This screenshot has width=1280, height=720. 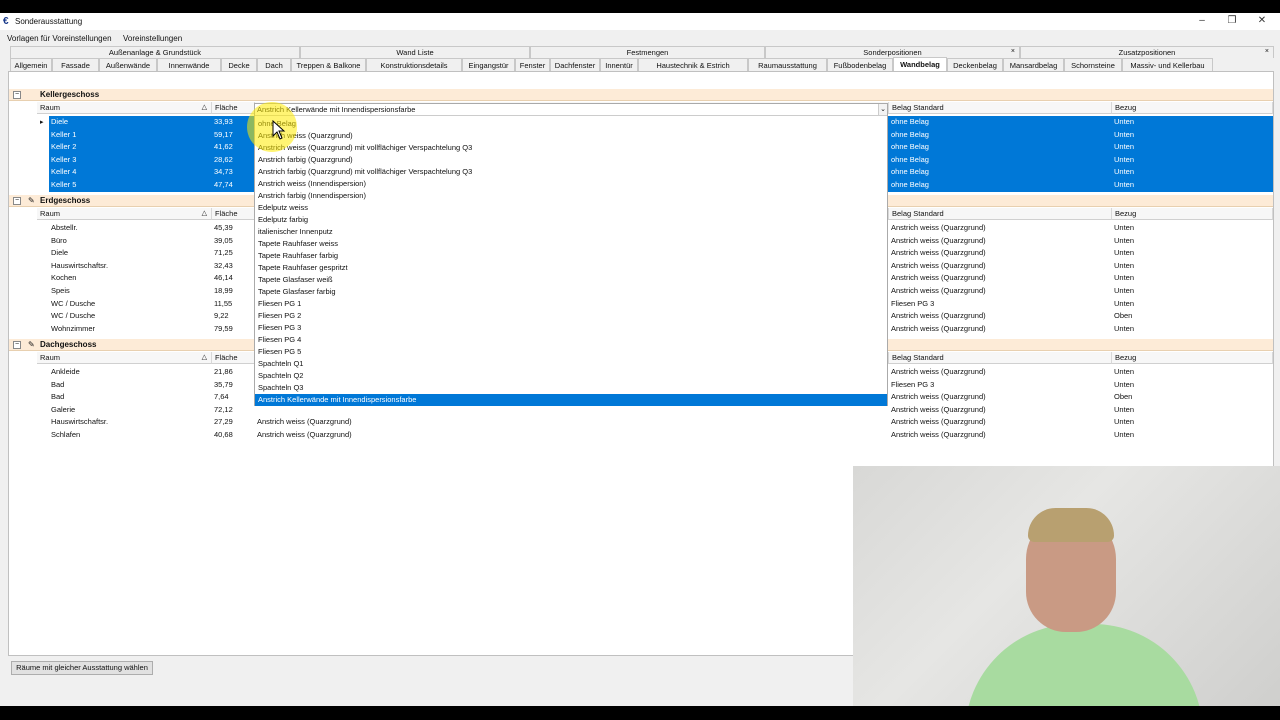 I want to click on menu-vorlagen: Vorlagen für Voreinstellungen, so click(x=59, y=38).